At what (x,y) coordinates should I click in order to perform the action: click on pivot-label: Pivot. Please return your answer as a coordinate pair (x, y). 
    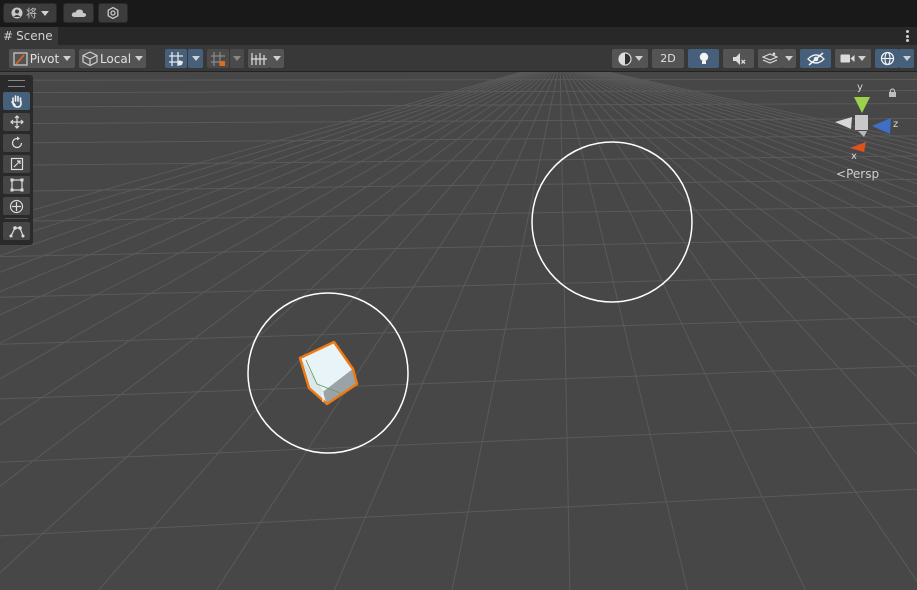
    Looking at the image, I should click on (44, 58).